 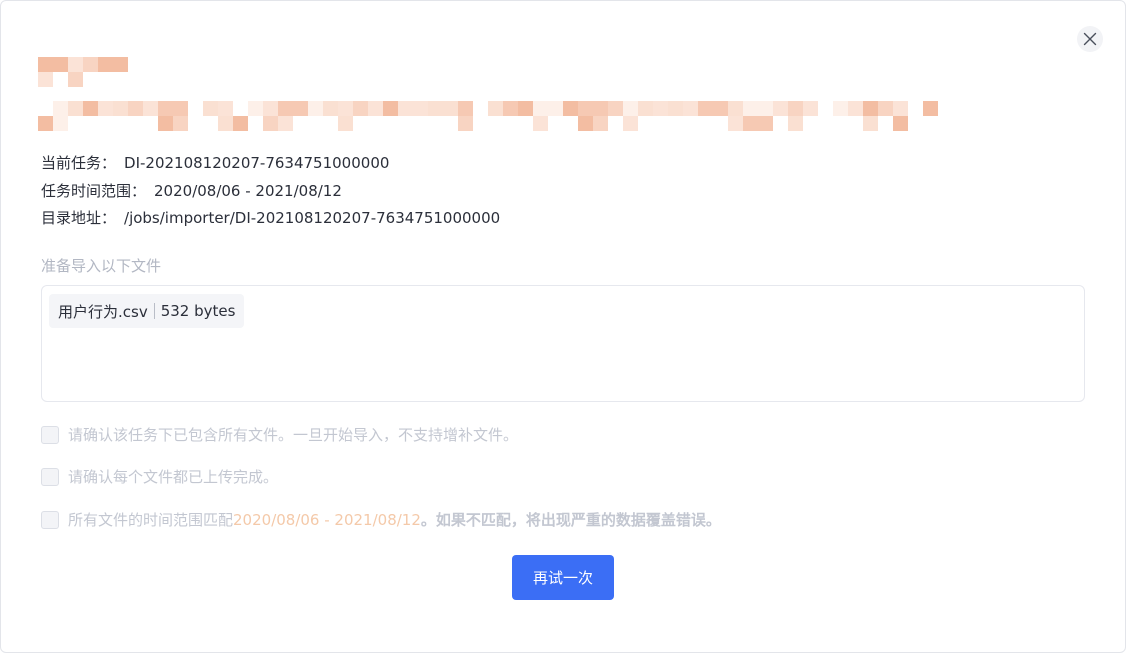 I want to click on time-range-label: 任务时间范围：, so click(x=94, y=190).